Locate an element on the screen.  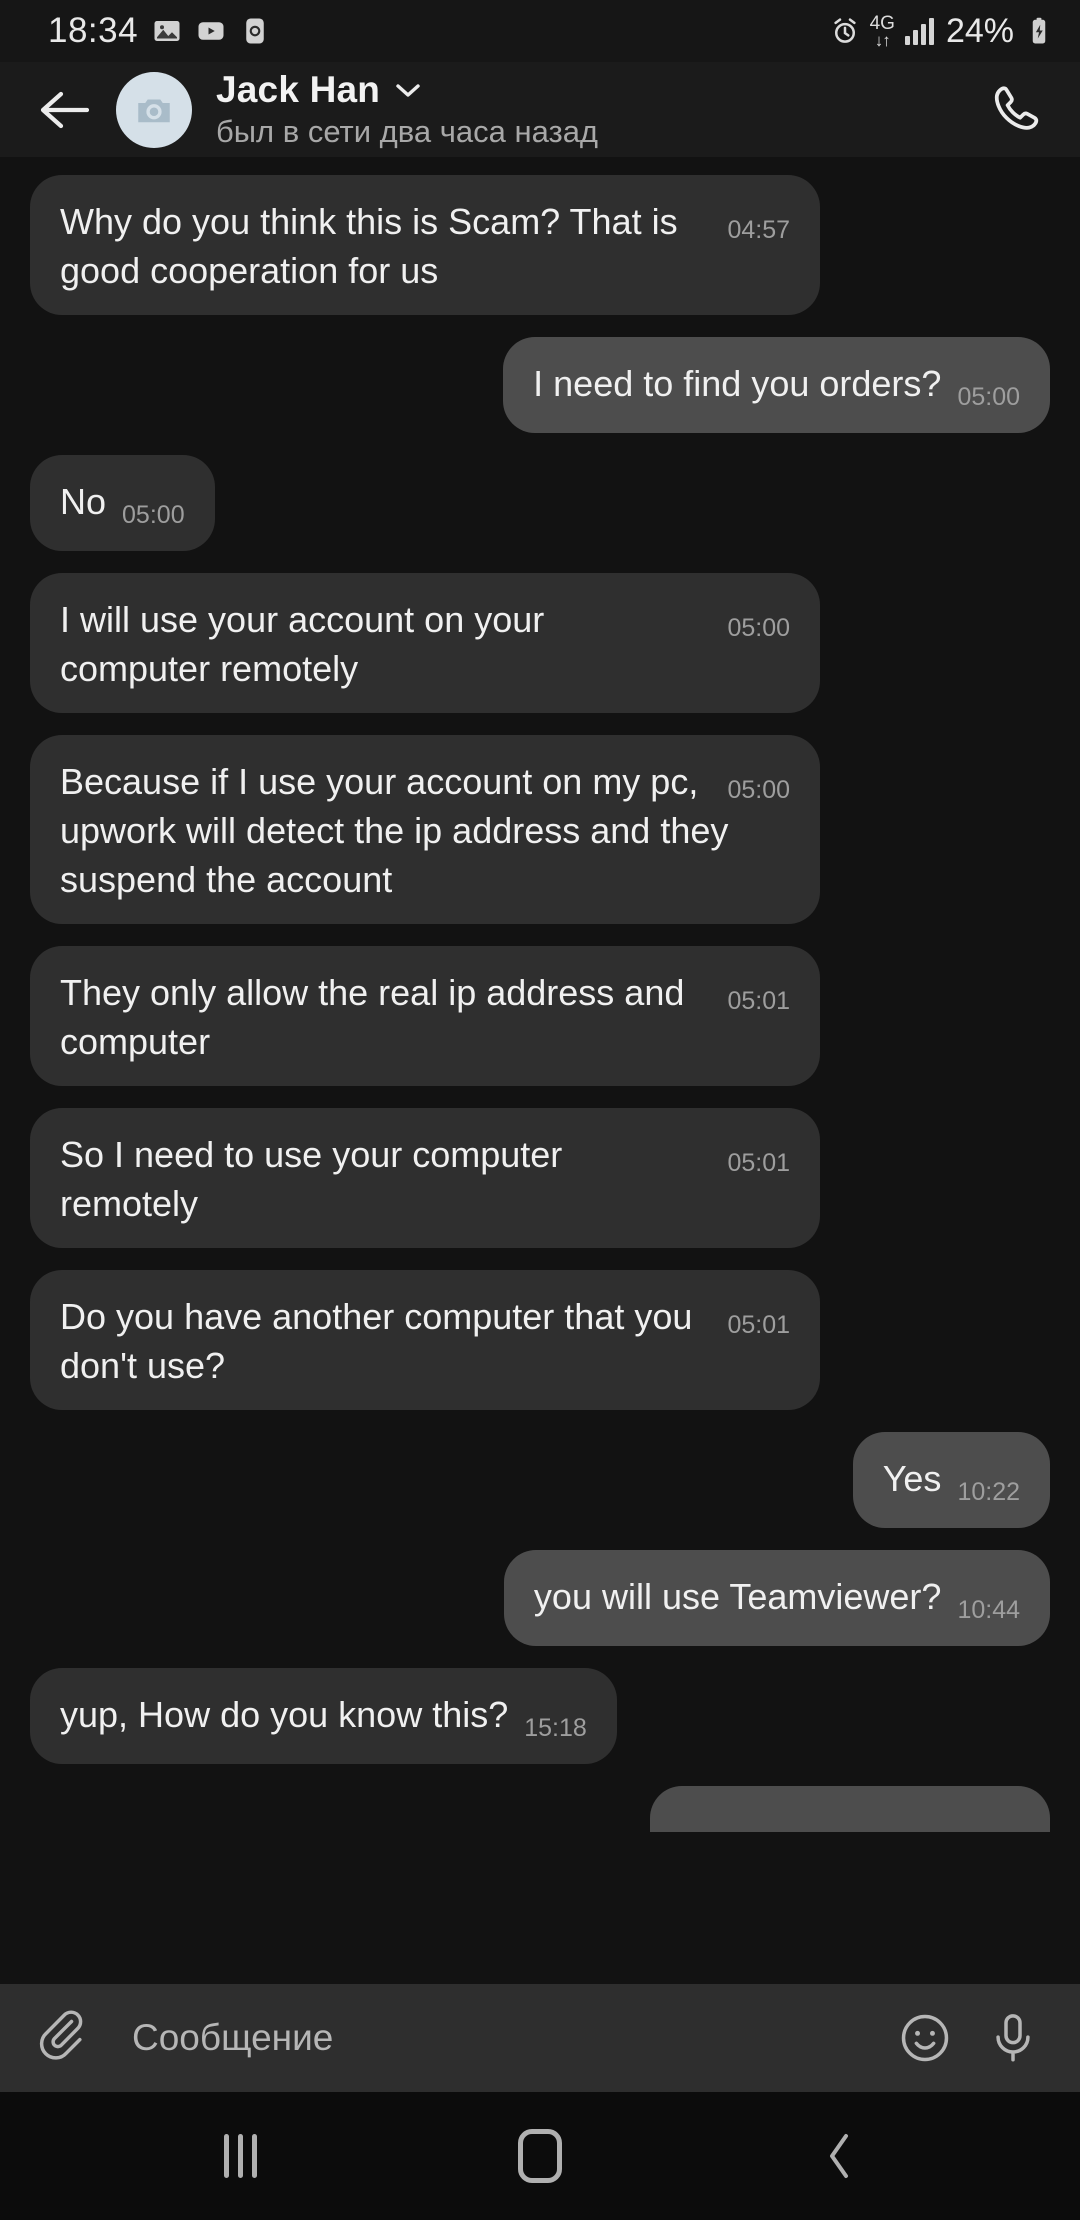
message-row: I need to find you orders? 05:00 is located at coordinates (540, 385).